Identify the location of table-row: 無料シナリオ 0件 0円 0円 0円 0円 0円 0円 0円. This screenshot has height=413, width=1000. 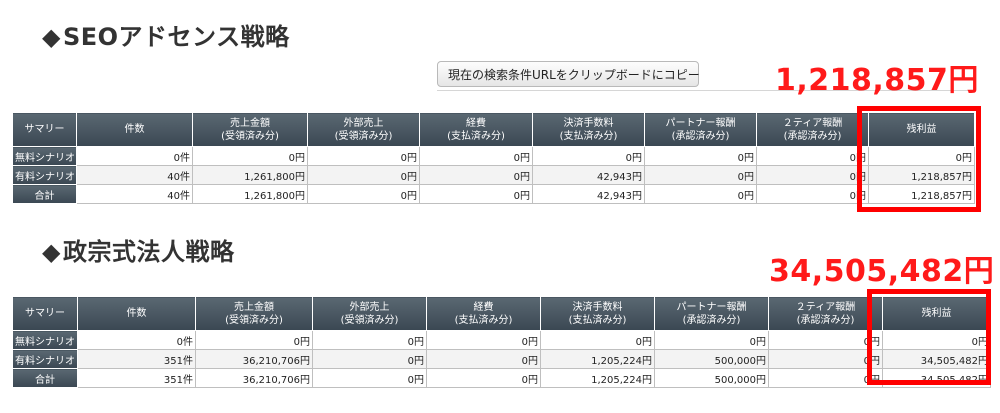
(493, 156).